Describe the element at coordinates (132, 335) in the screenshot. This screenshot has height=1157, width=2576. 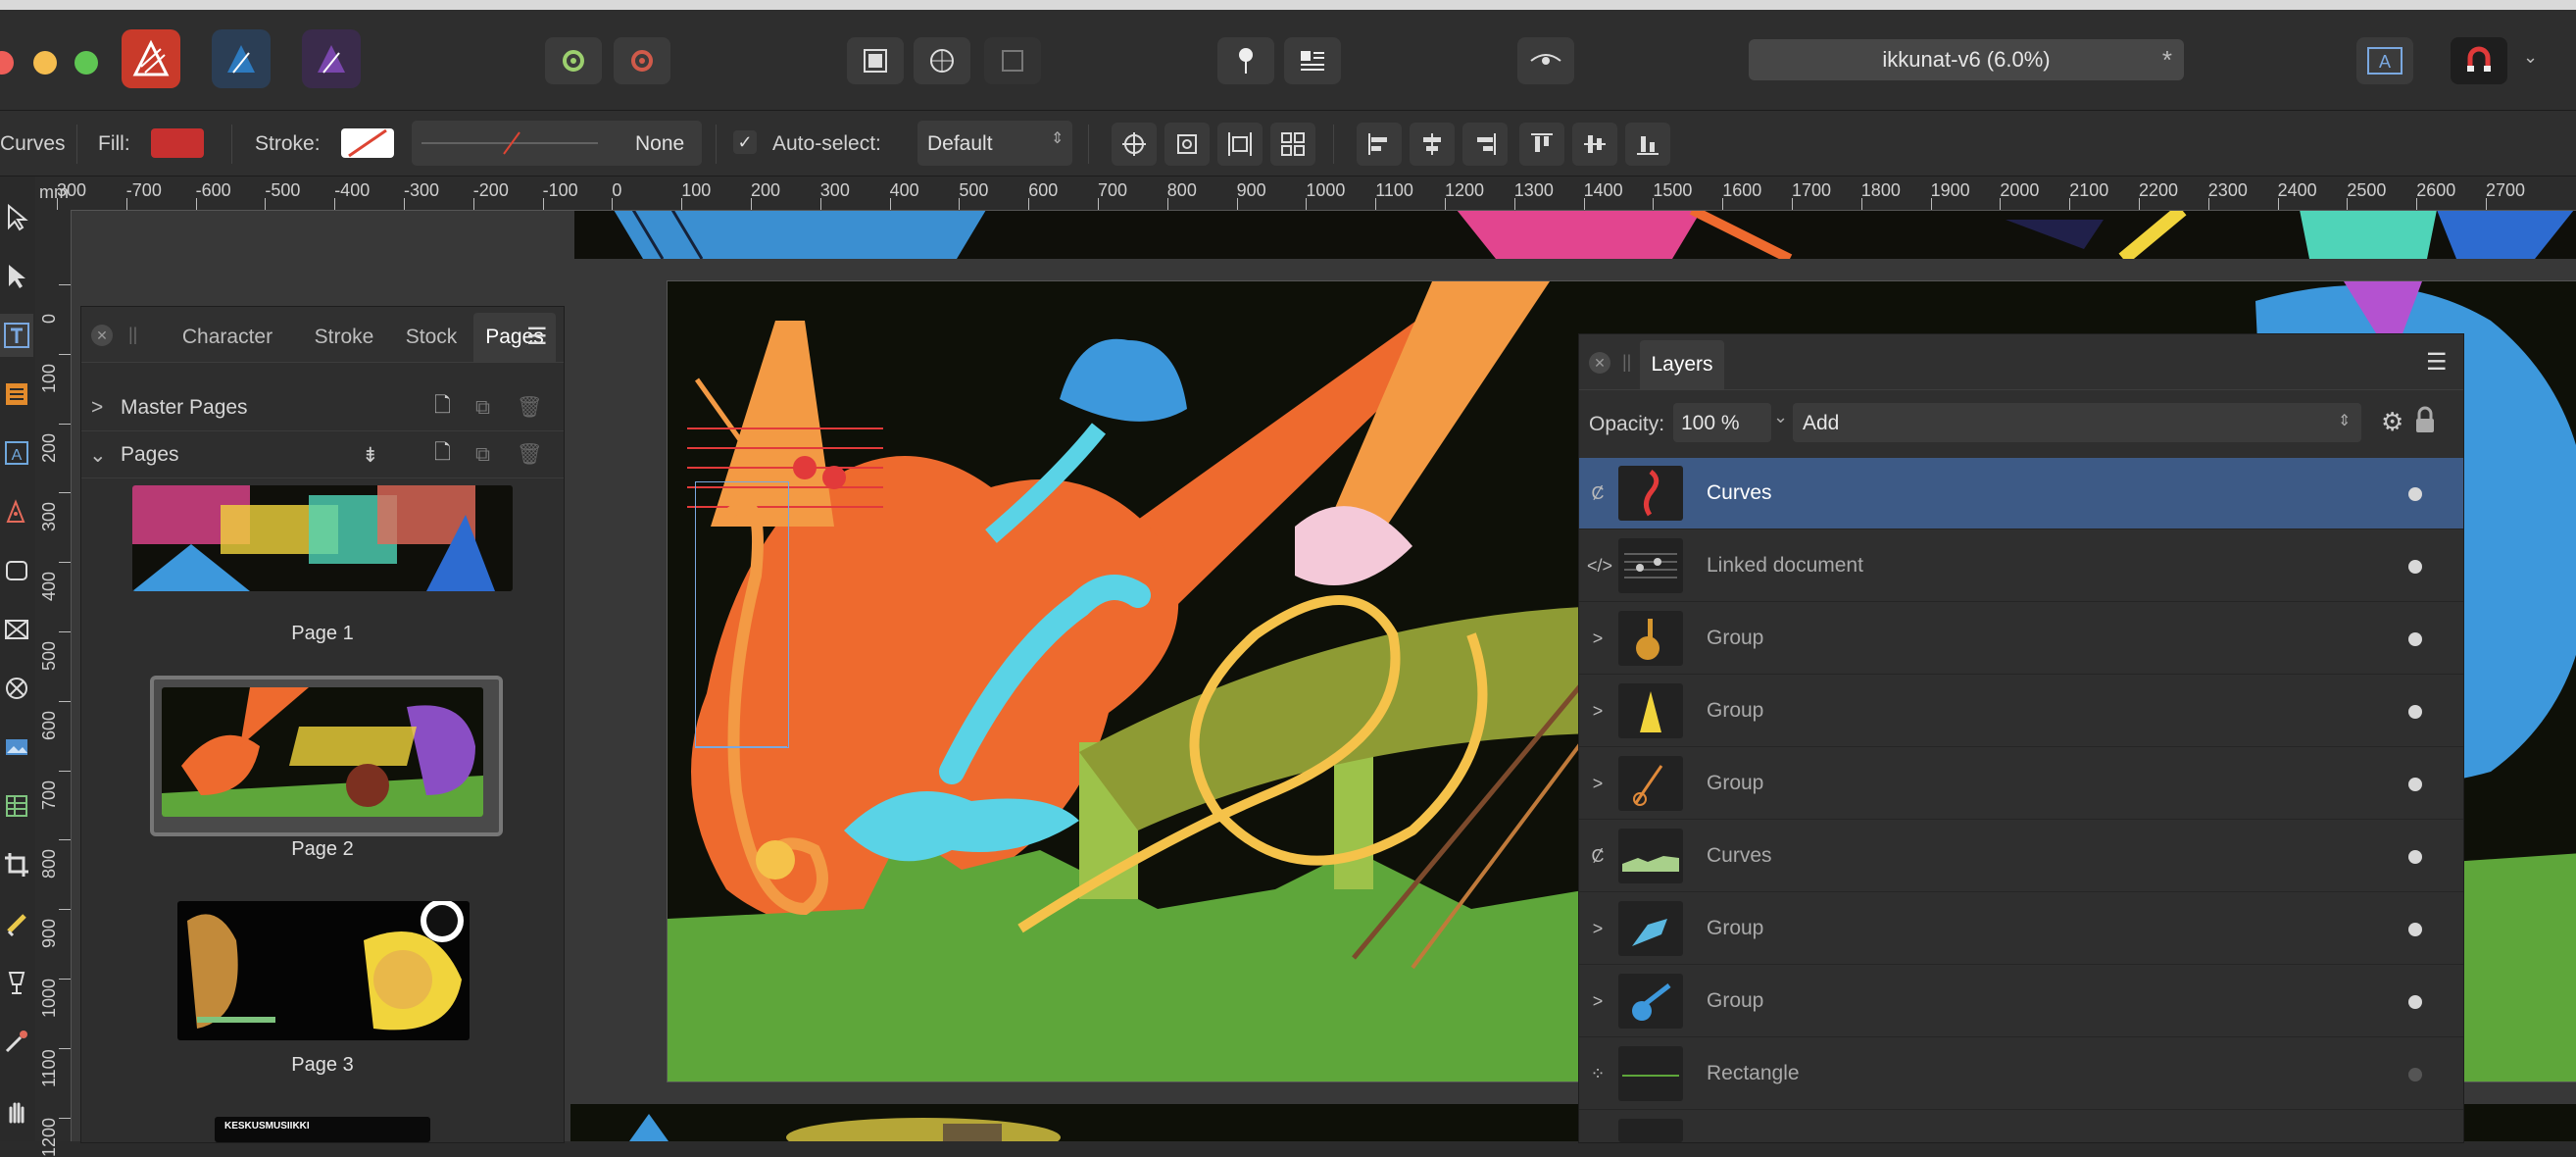
I see `panel-grip-icon: ||` at that location.